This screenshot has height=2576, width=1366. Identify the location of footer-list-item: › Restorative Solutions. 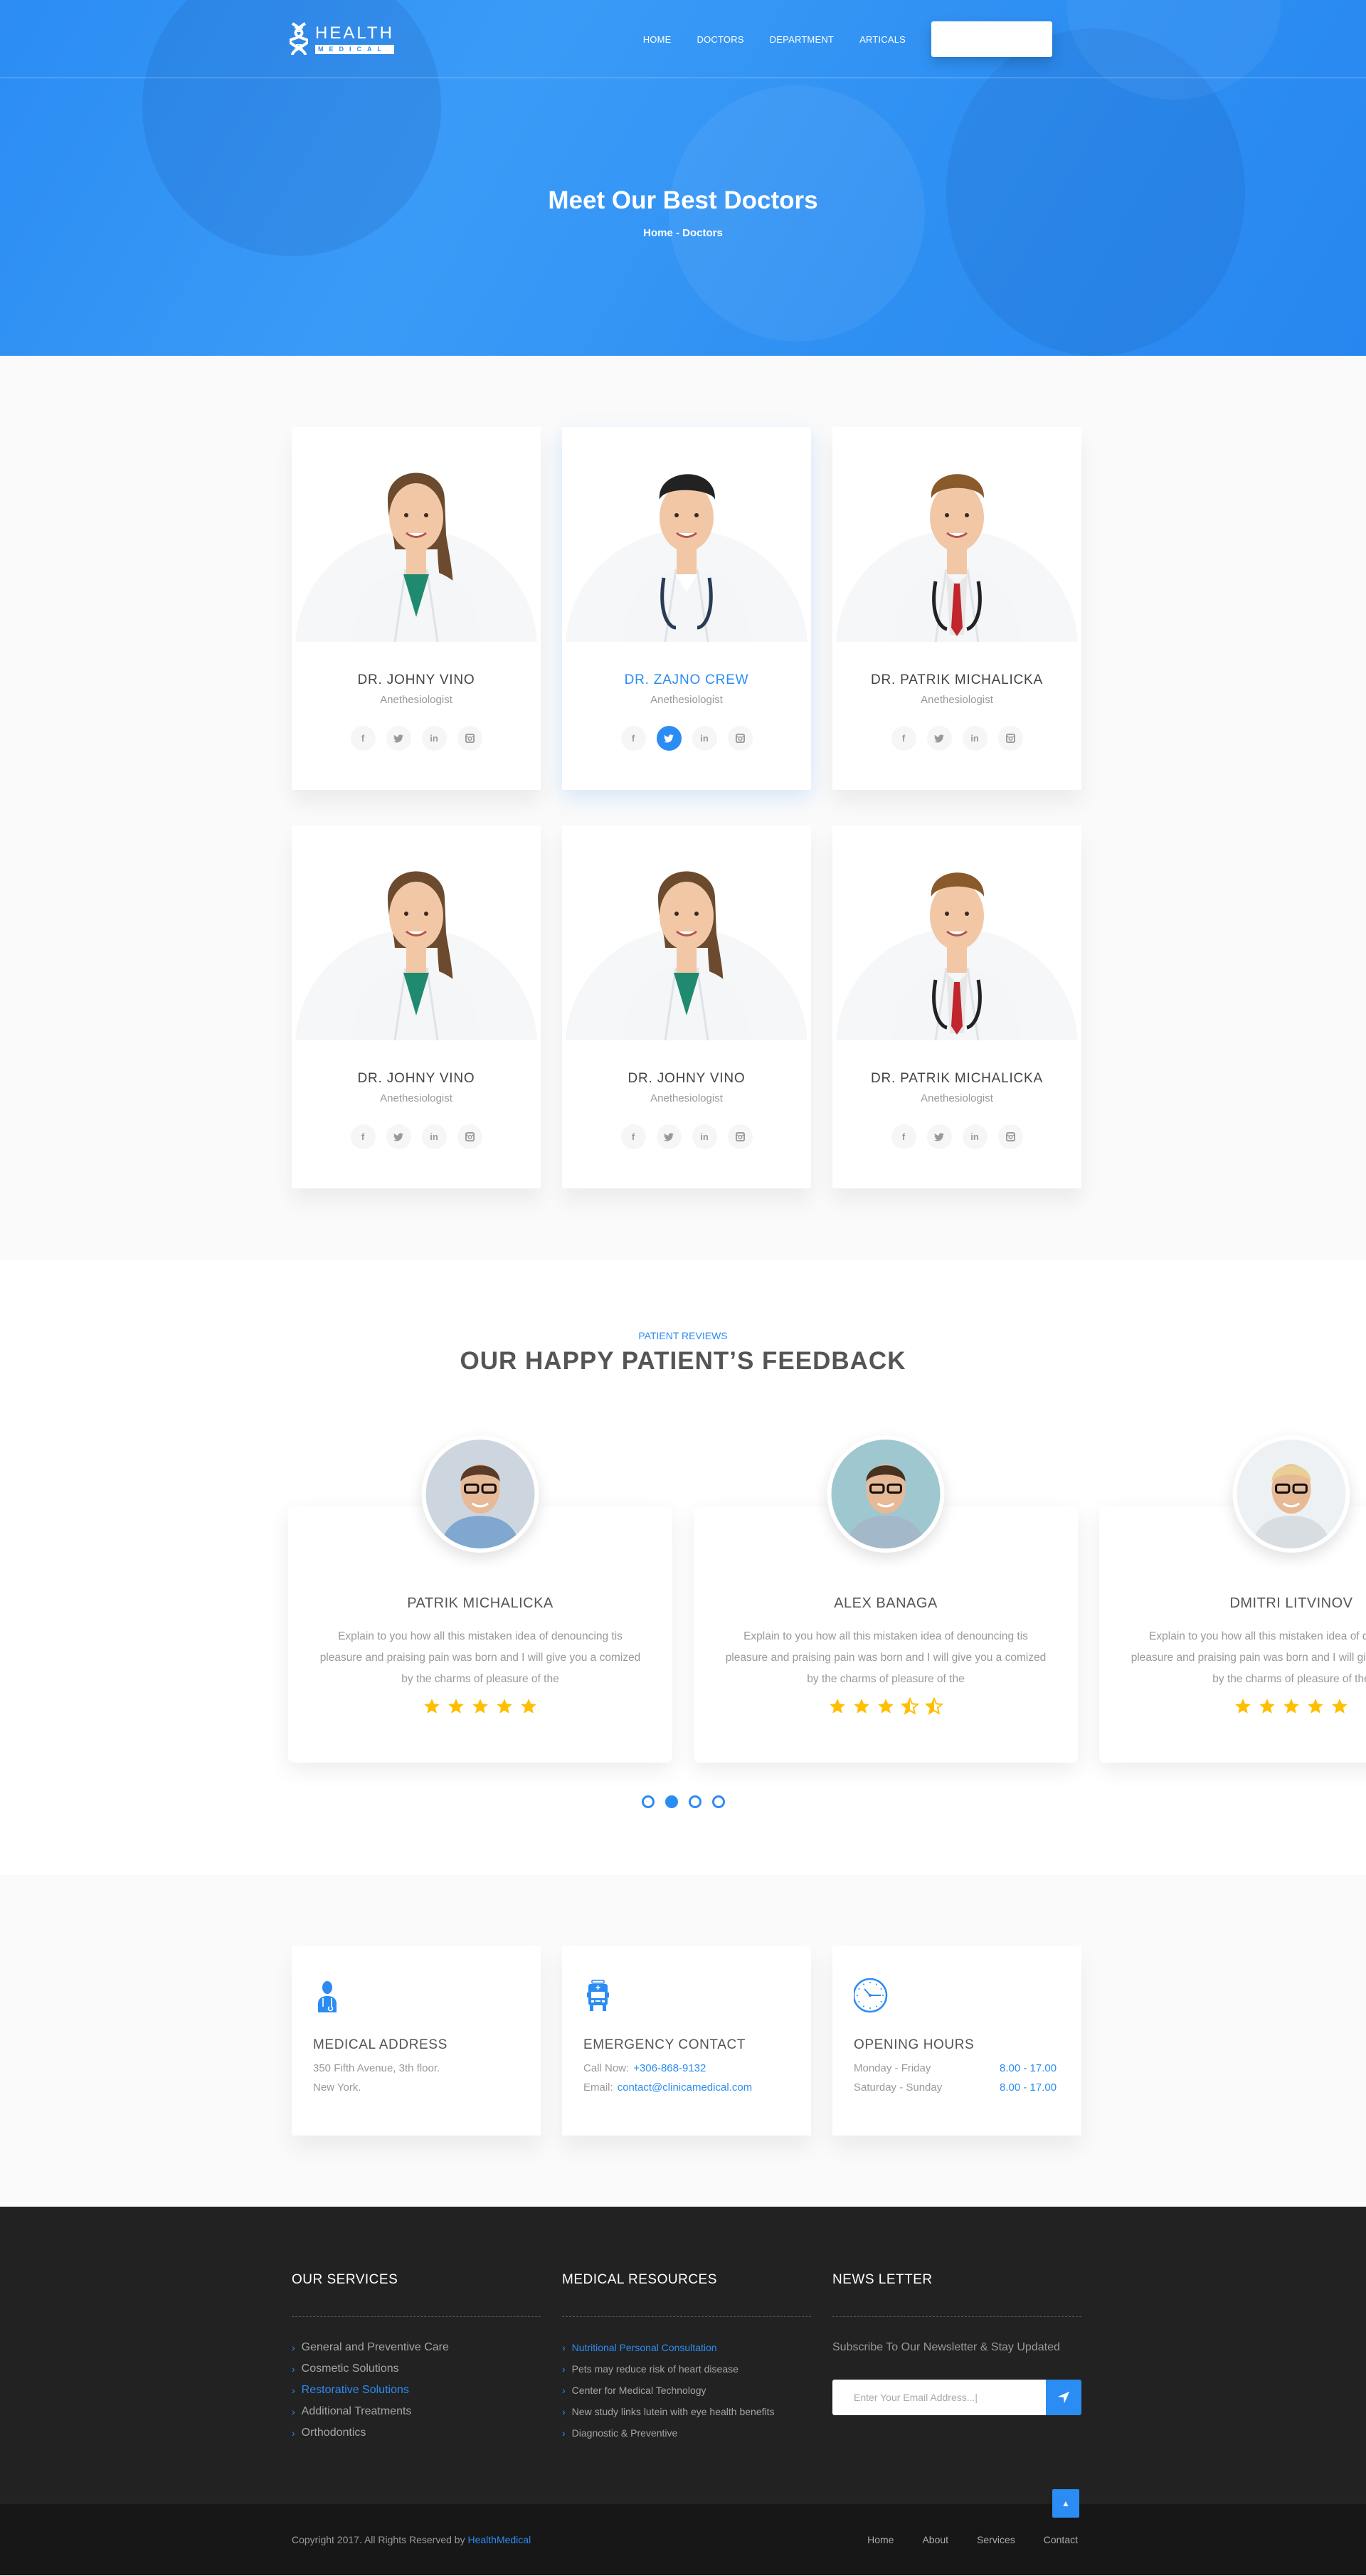
(416, 2390).